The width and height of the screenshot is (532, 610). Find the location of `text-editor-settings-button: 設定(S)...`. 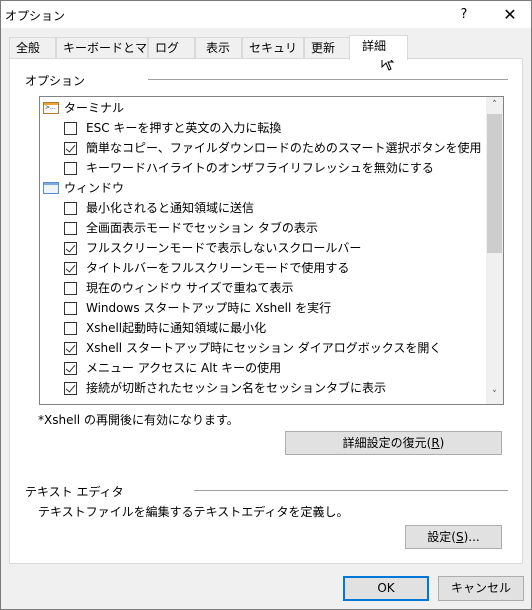

text-editor-settings-button: 設定(S)... is located at coordinates (453, 537).